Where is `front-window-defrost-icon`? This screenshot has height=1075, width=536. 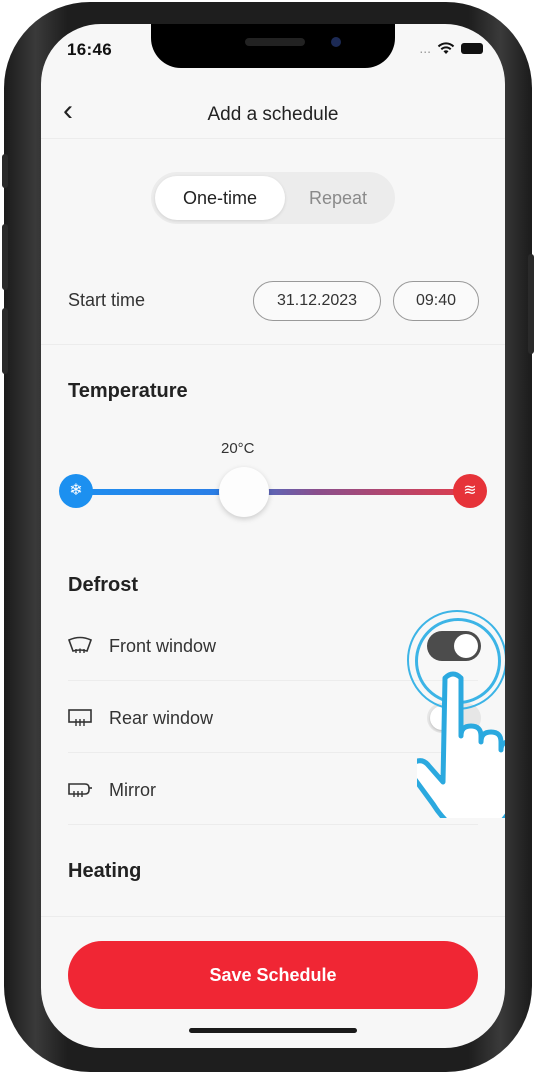 front-window-defrost-icon is located at coordinates (80, 644).